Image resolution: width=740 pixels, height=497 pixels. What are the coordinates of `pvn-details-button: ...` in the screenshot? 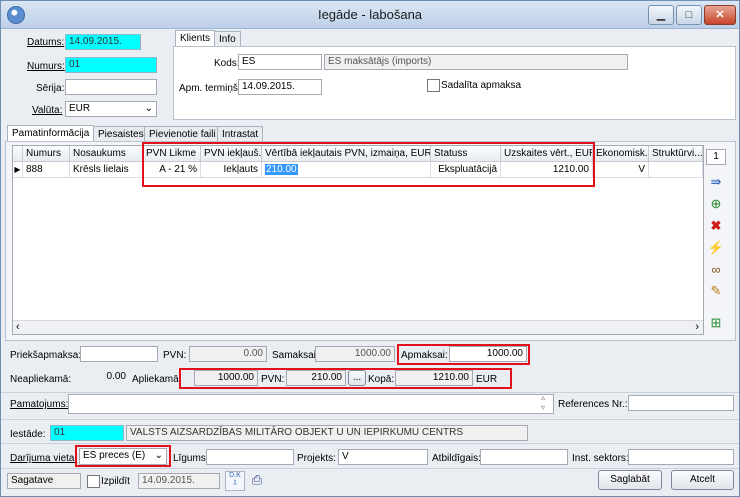 It's located at (357, 378).